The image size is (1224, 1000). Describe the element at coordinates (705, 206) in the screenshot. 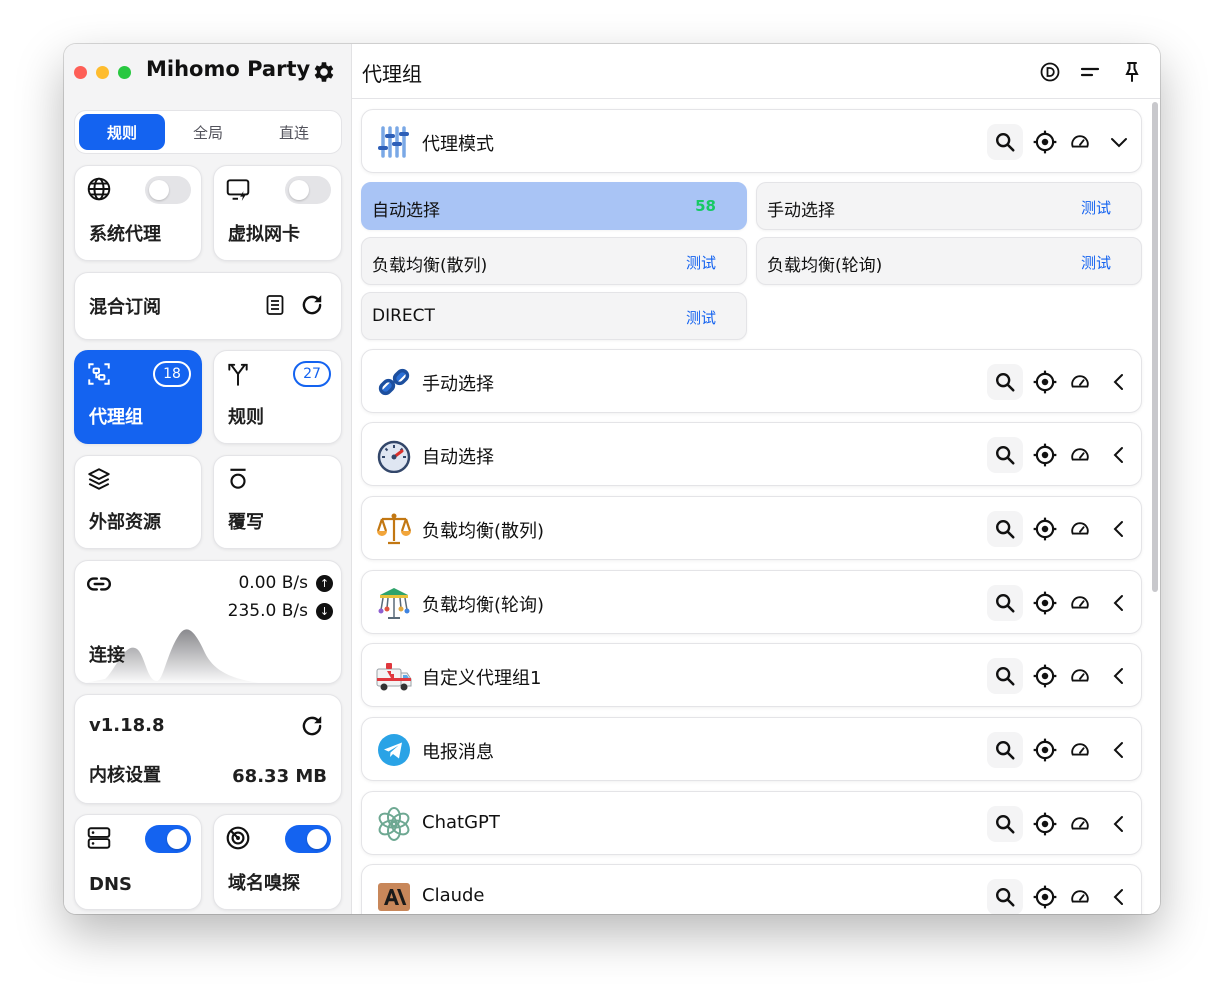

I see `proxy-delay: 58` at that location.